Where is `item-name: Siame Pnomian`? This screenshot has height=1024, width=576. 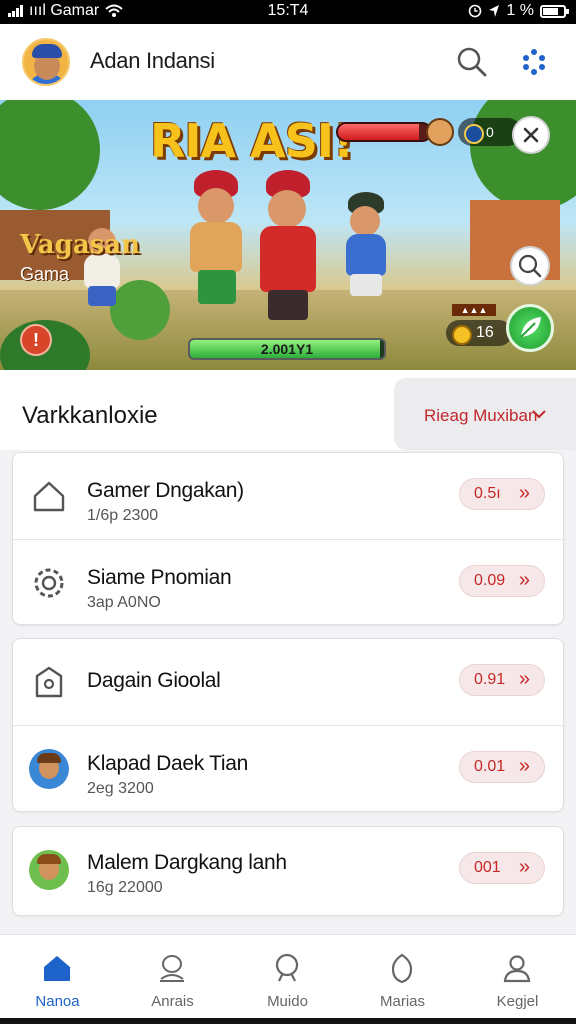 item-name: Siame Pnomian is located at coordinates (159, 577).